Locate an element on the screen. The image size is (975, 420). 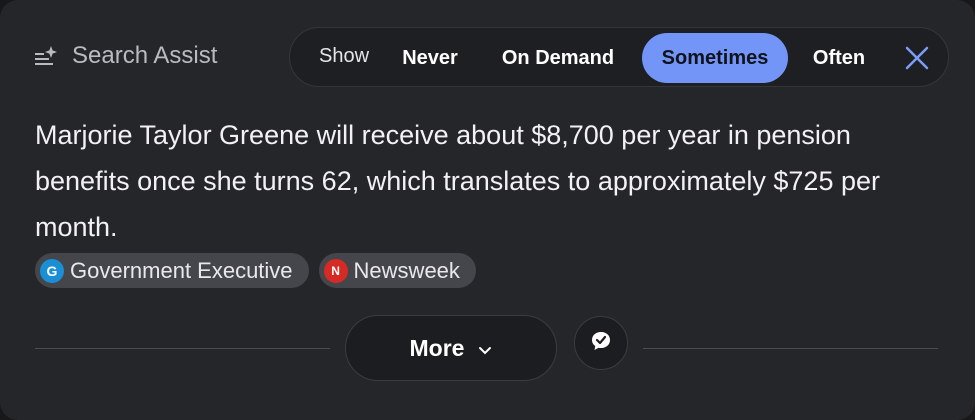
divider-left is located at coordinates (182, 348).